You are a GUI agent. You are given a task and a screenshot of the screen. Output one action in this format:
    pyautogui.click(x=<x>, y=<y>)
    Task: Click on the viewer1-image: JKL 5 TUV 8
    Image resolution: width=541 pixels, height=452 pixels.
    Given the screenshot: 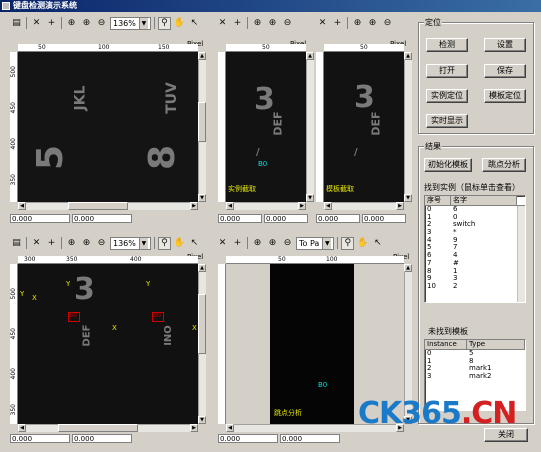 What is the action you would take?
    pyautogui.click(x=108, y=127)
    